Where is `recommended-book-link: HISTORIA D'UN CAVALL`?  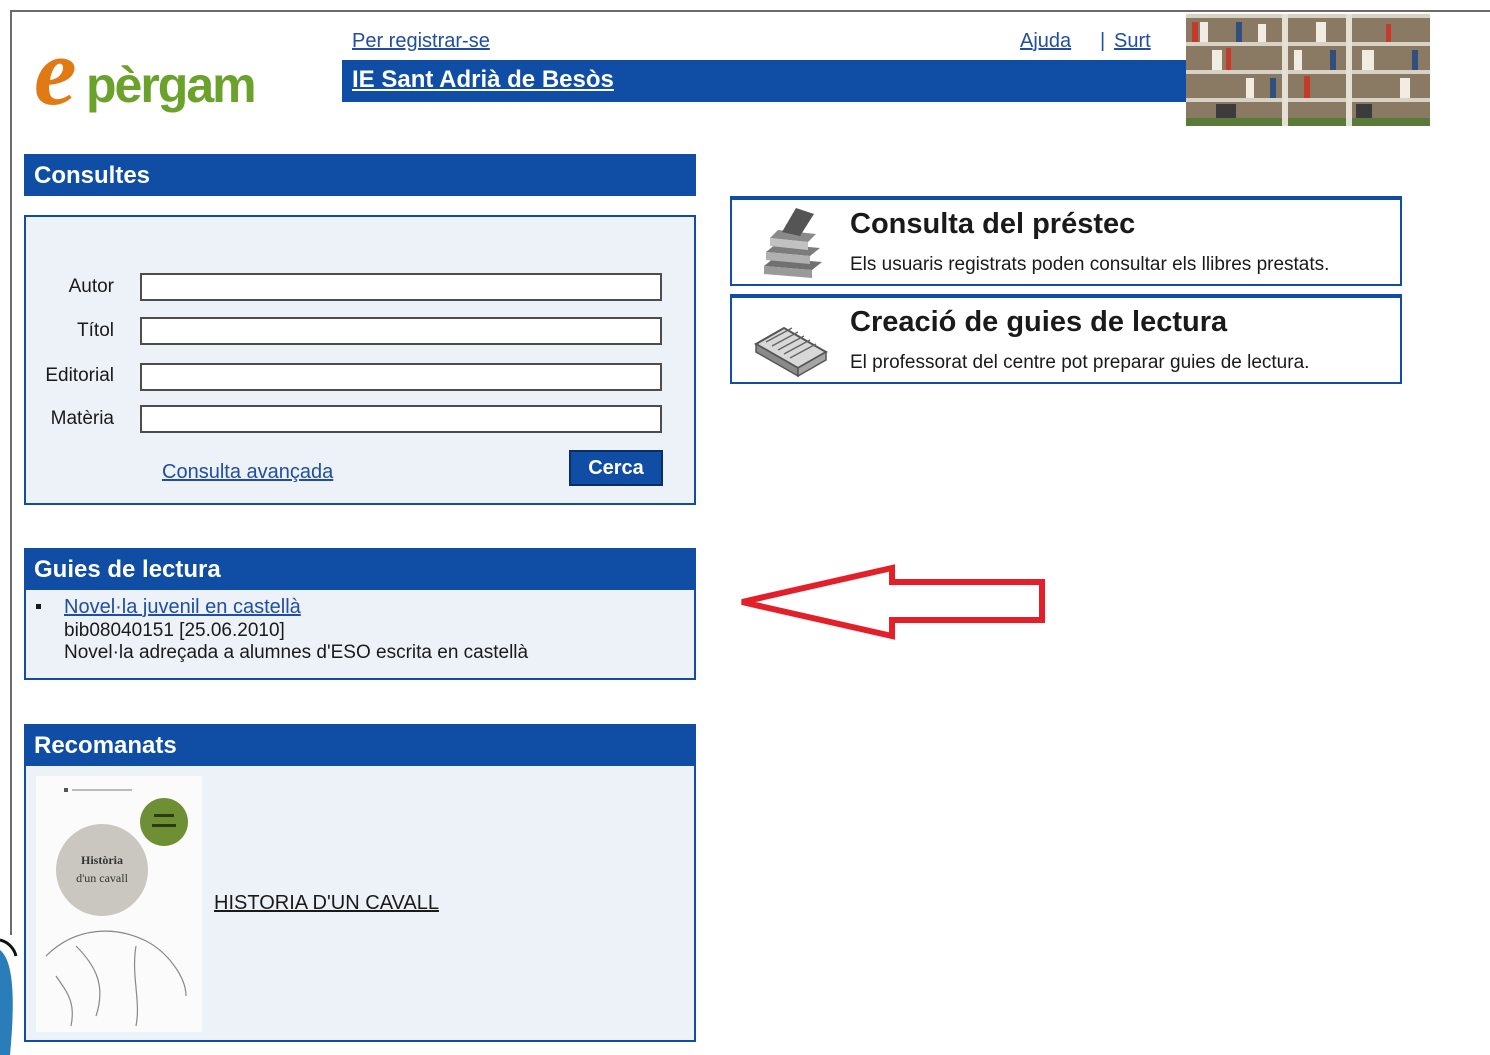
recommended-book-link: HISTORIA D'UN CAVALL is located at coordinates (326, 903).